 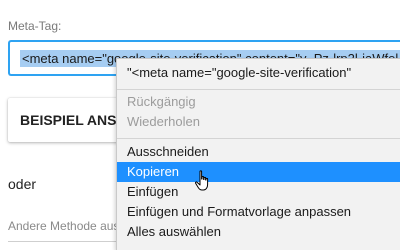 What do you see at coordinates (258, 172) in the screenshot?
I see `menu-item-copy: Kopieren` at bounding box center [258, 172].